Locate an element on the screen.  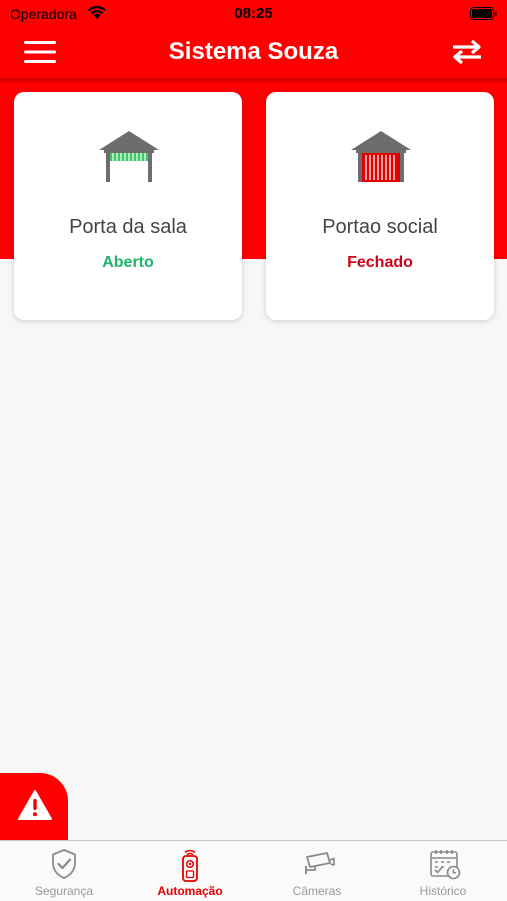
bottom-tab-bar: Segurança Automação Câmeras Histórico is located at coordinates (253, 870).